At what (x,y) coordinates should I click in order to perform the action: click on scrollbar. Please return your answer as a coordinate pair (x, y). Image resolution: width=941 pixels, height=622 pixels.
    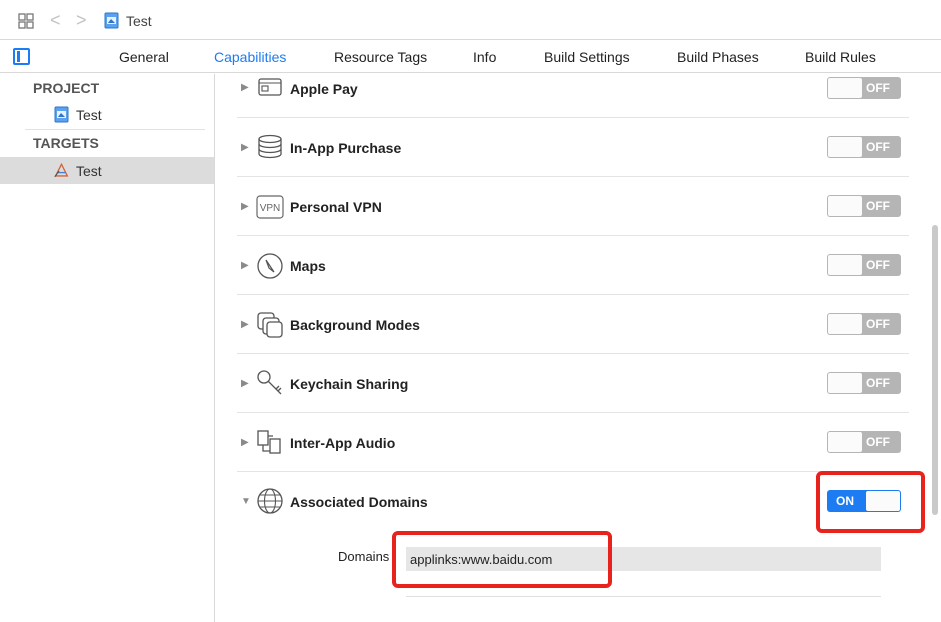
    Looking at the image, I should click on (935, 370).